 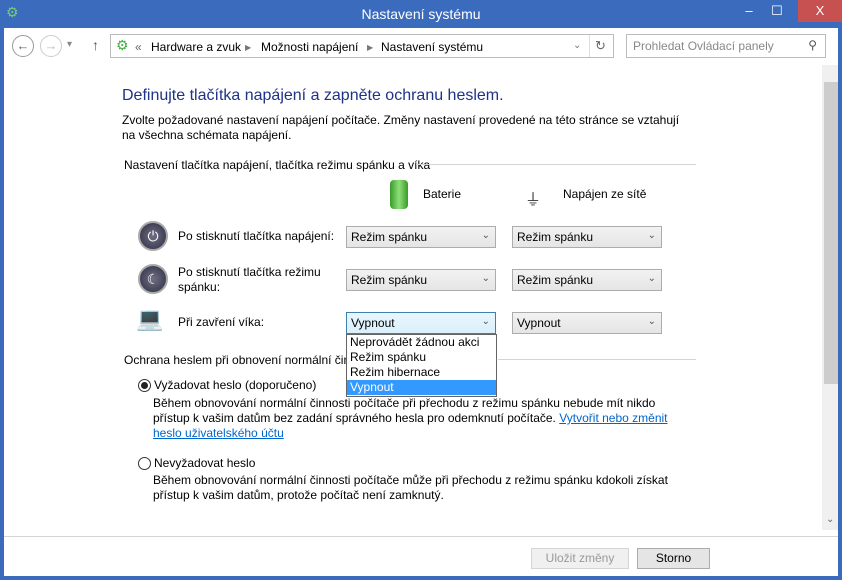 What do you see at coordinates (421, 372) in the screenshot?
I see `option-hibernate: Režim hibernace` at bounding box center [421, 372].